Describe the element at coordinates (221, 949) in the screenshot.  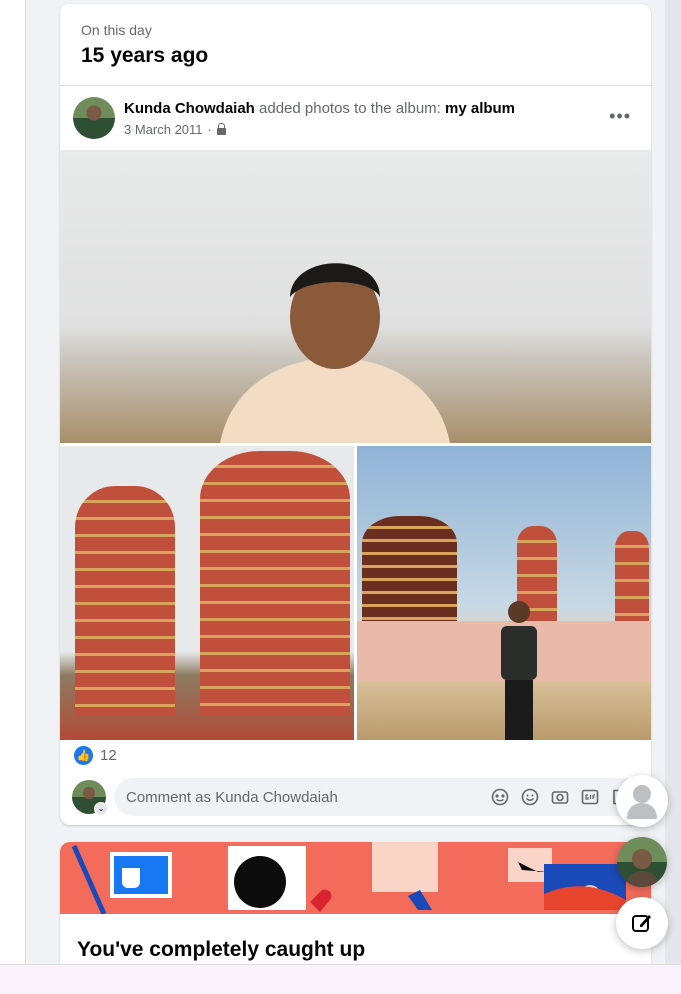
I see `caught-up-title: You've completely caught up` at that location.